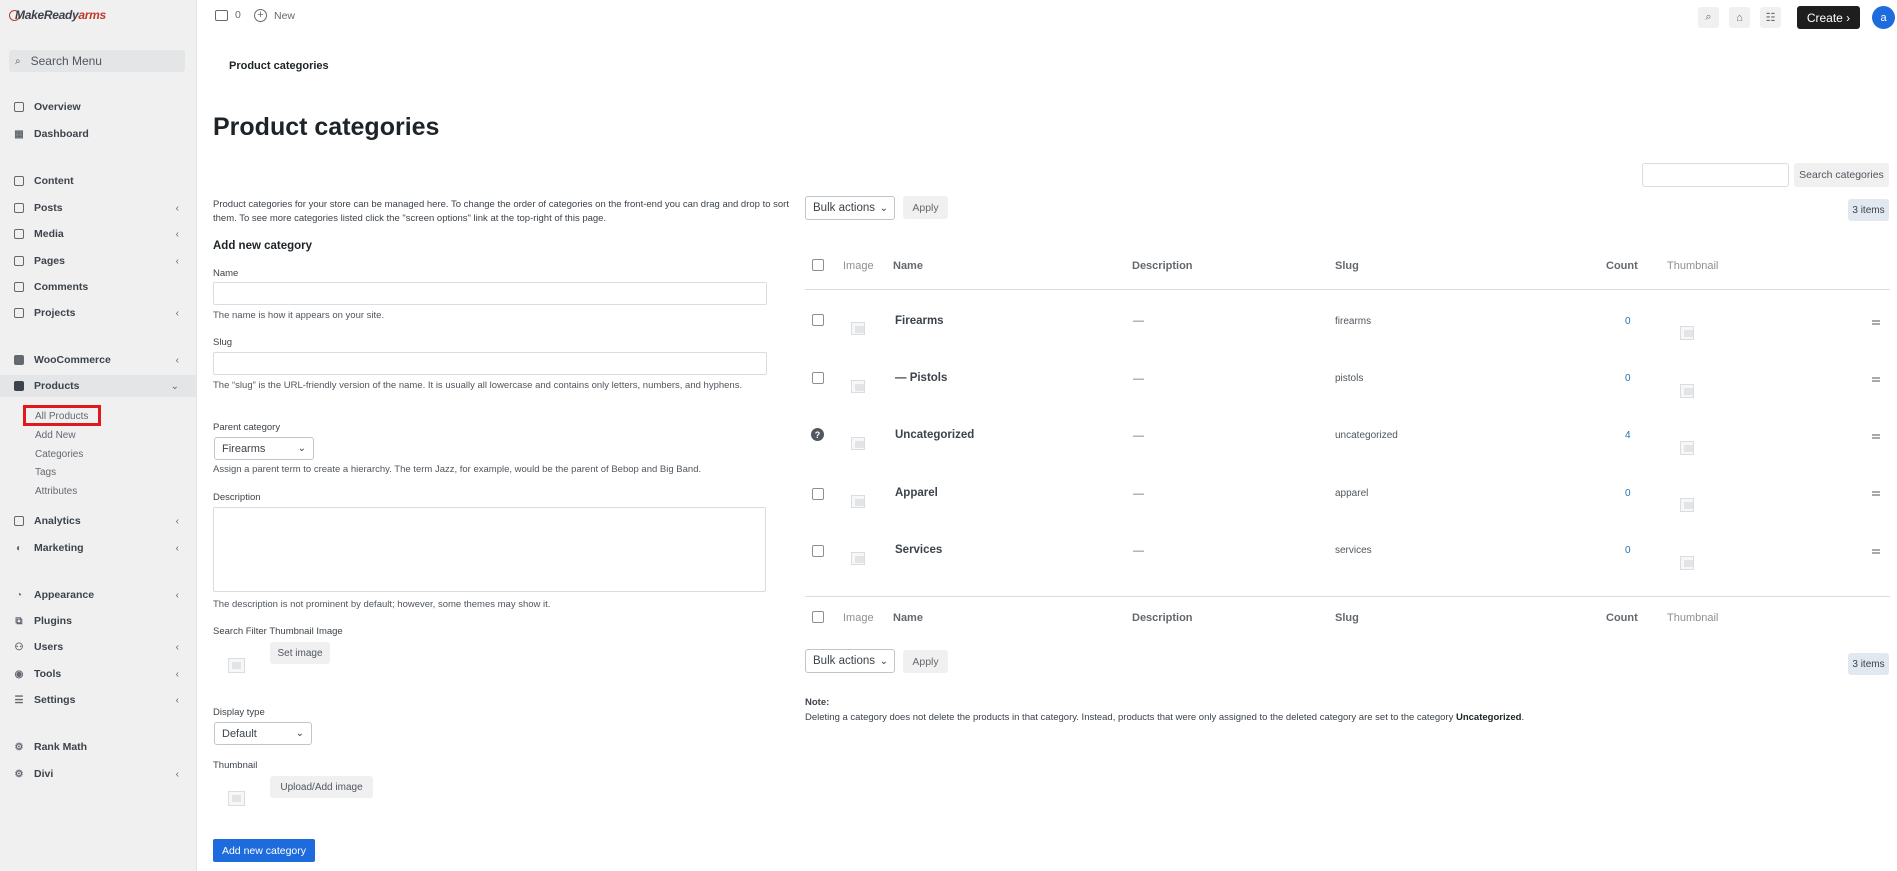 The height and width of the screenshot is (871, 1897). Describe the element at coordinates (228, 15) in the screenshot. I see `comments-link: 0` at that location.